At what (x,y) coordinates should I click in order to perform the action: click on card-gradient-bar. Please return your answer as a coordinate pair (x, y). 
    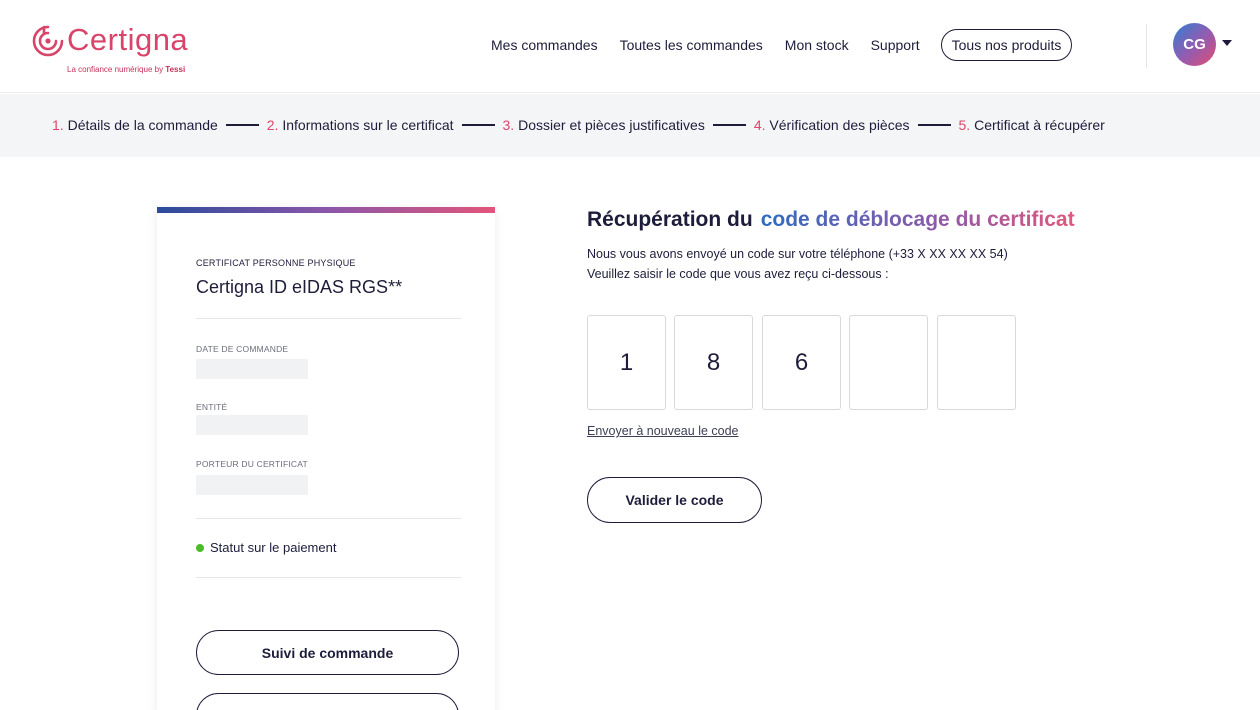
    Looking at the image, I should click on (326, 210).